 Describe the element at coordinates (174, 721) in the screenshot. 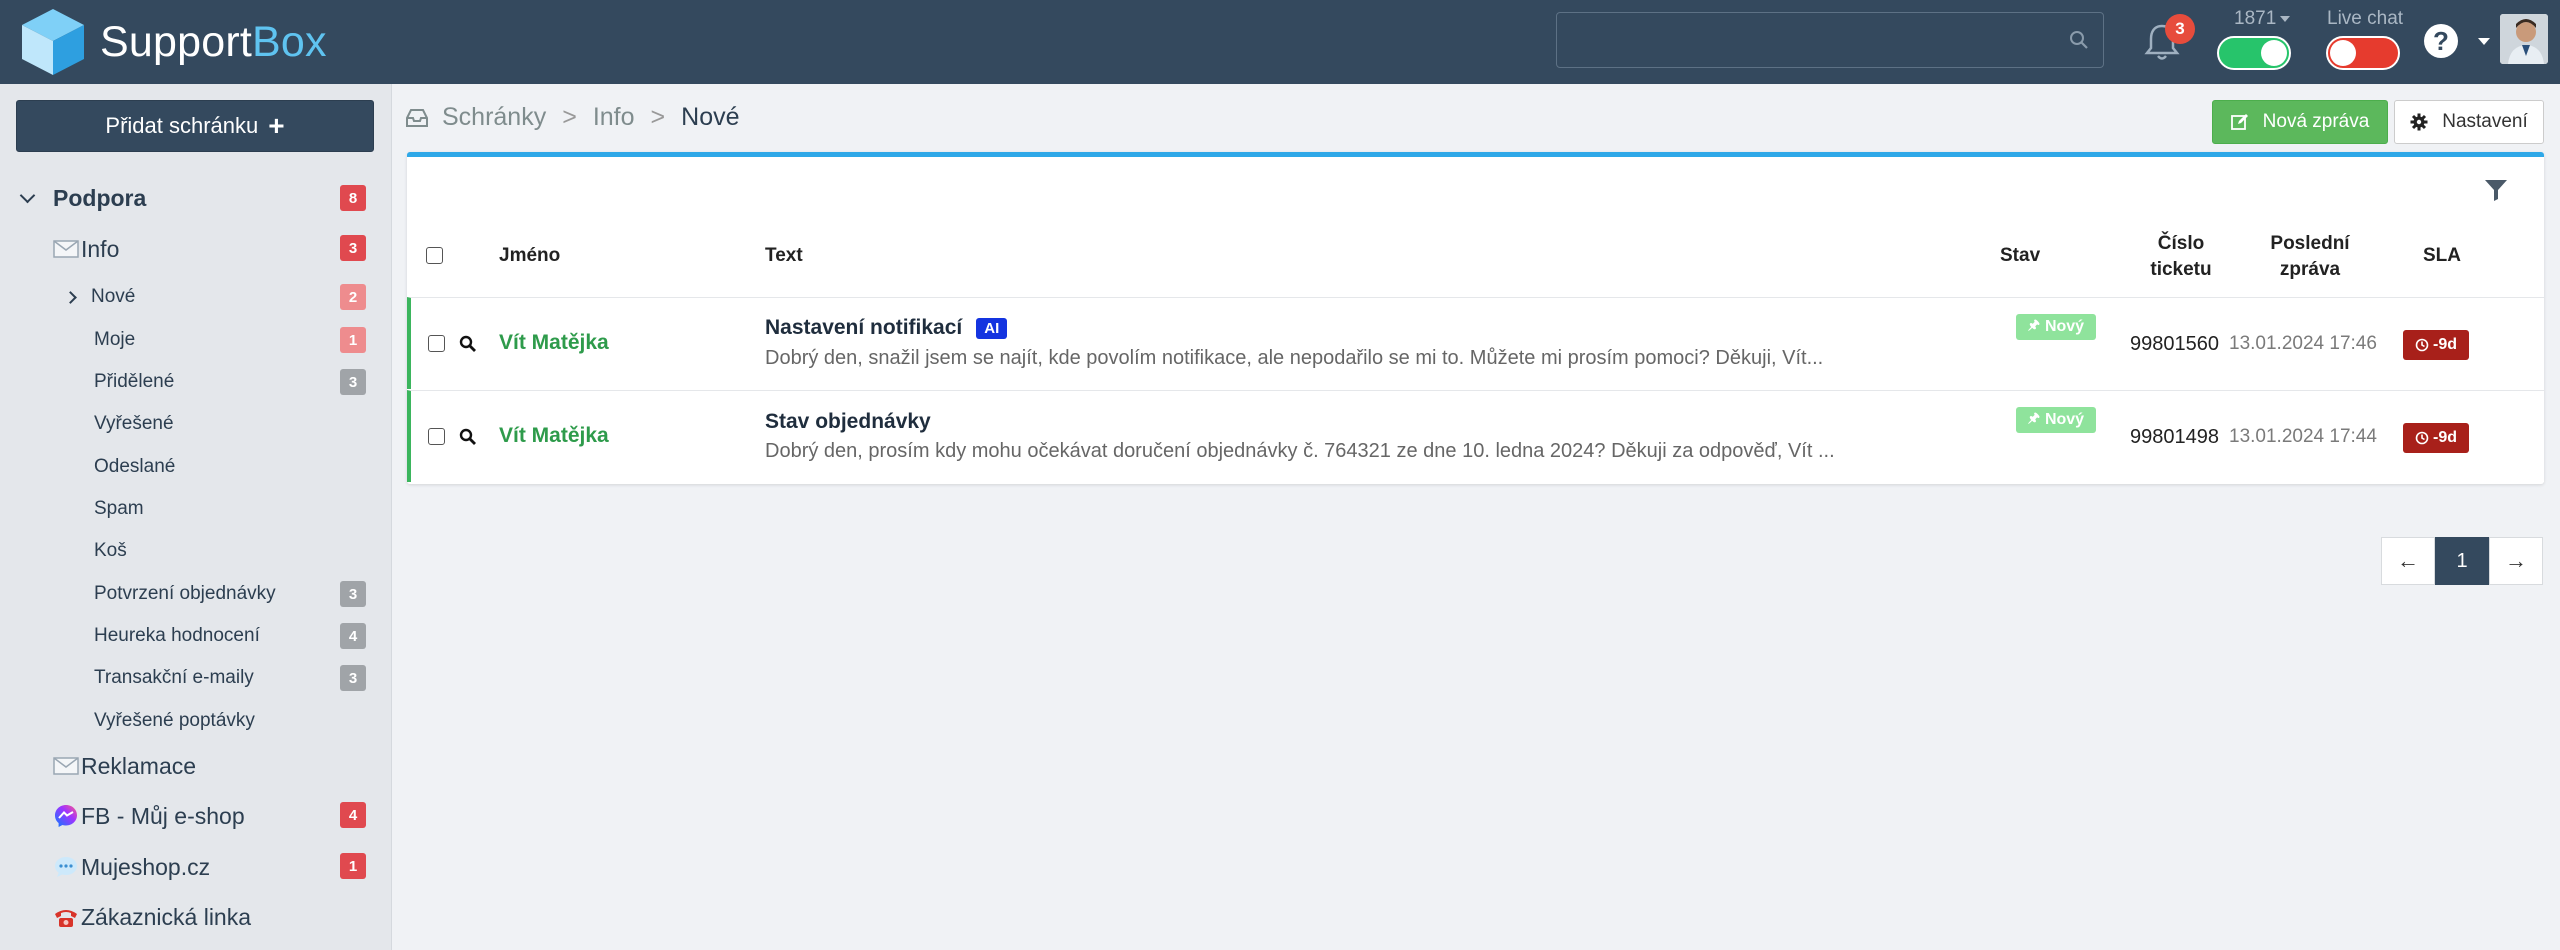

I see `sidebar-folder-vyresene-poptavky: Vyřešené poptávky` at that location.